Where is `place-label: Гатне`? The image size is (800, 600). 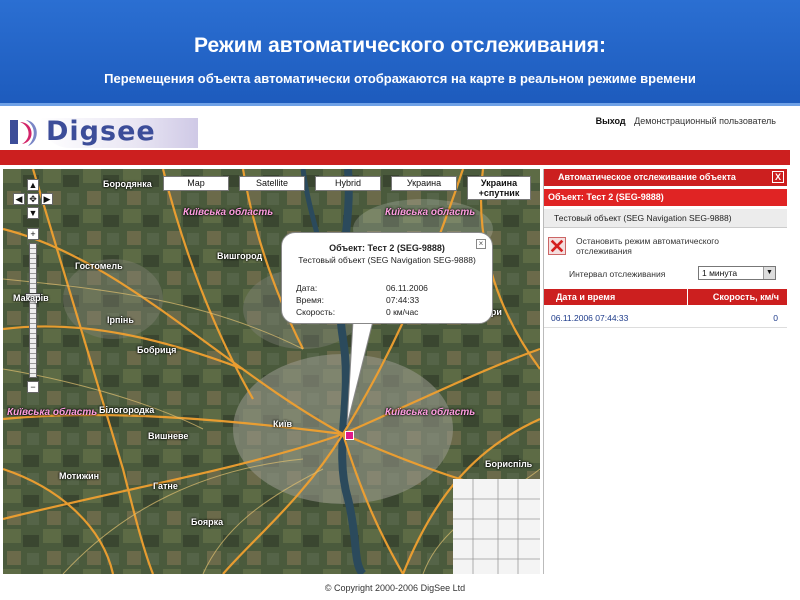 place-label: Гатне is located at coordinates (165, 486).